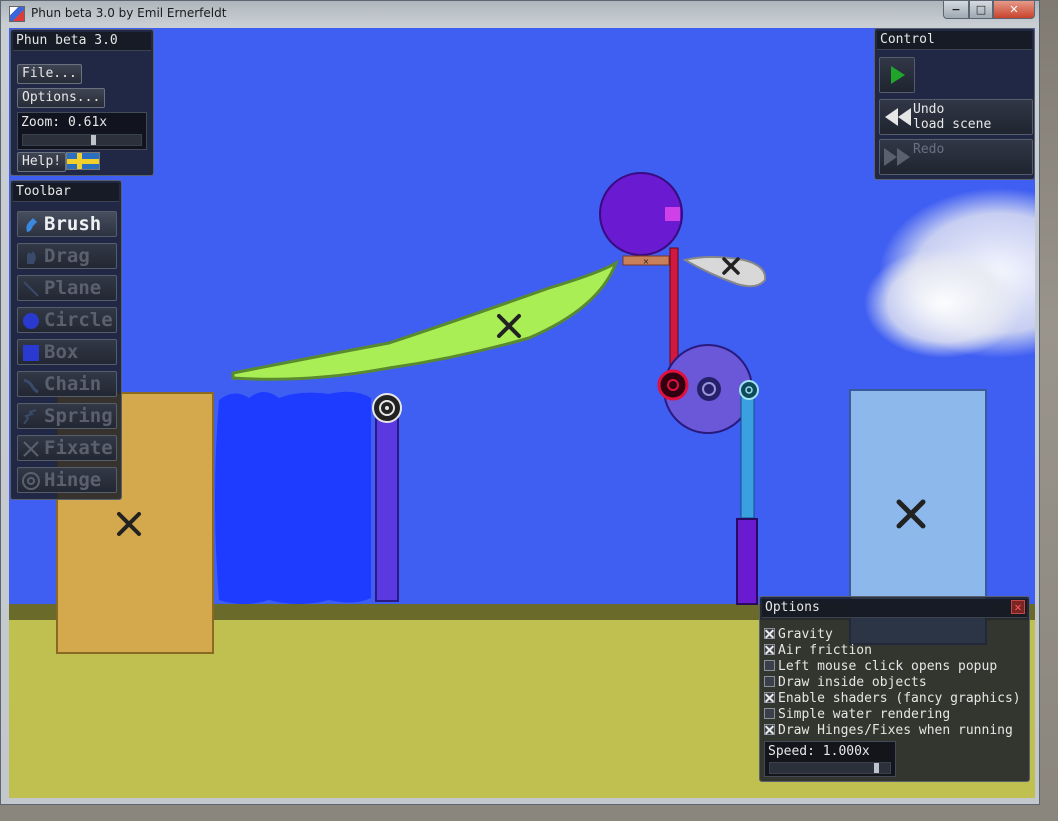  Describe the element at coordinates (61, 352) in the screenshot. I see `tool-label: Box` at that location.